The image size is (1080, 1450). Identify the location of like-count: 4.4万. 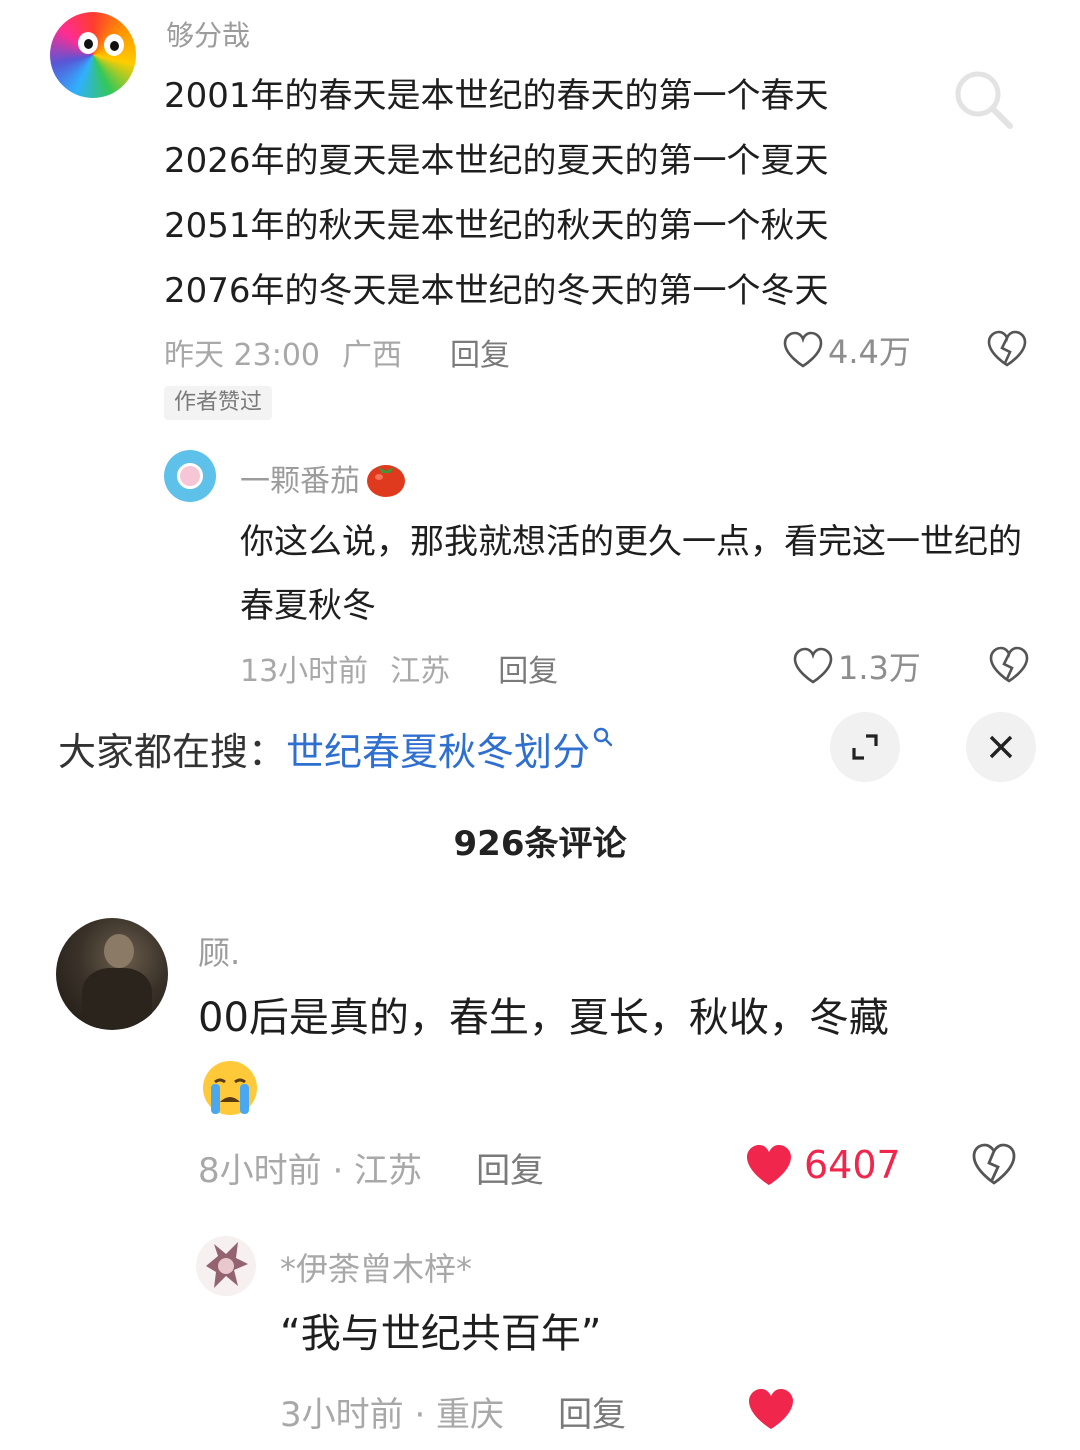
(869, 352).